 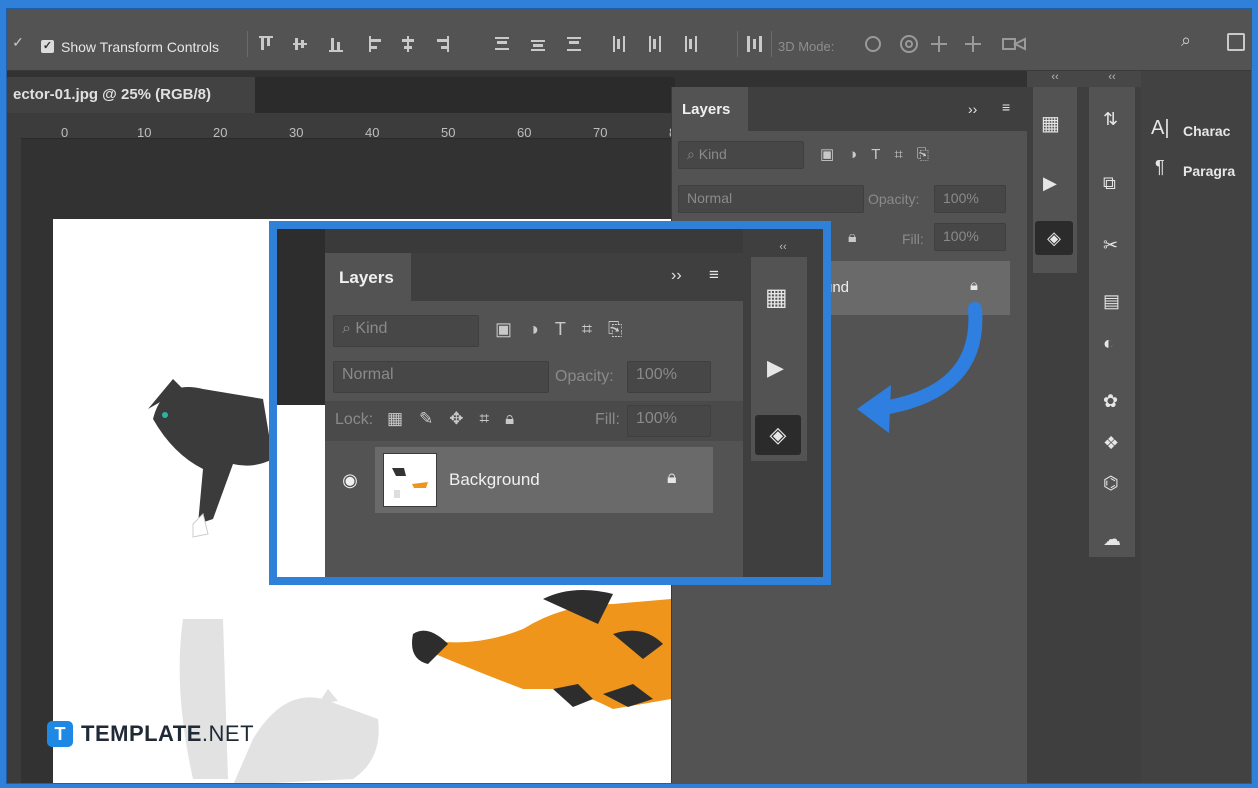 I want to click on options-bar: ✓ ✓ Show Transform Controls 3D Mode: ⌕, so click(x=629, y=40).